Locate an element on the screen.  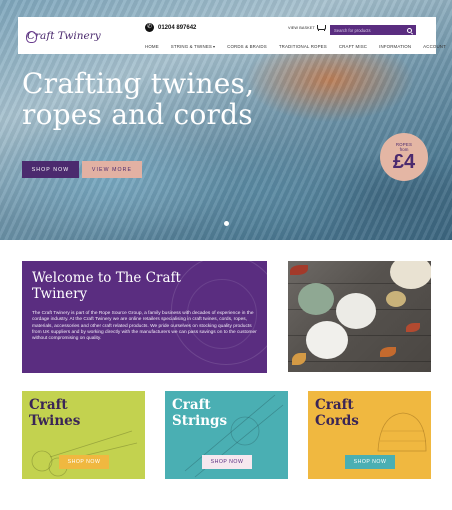
ropes-price-badge: ROPES from £4 is located at coordinates (404, 157).